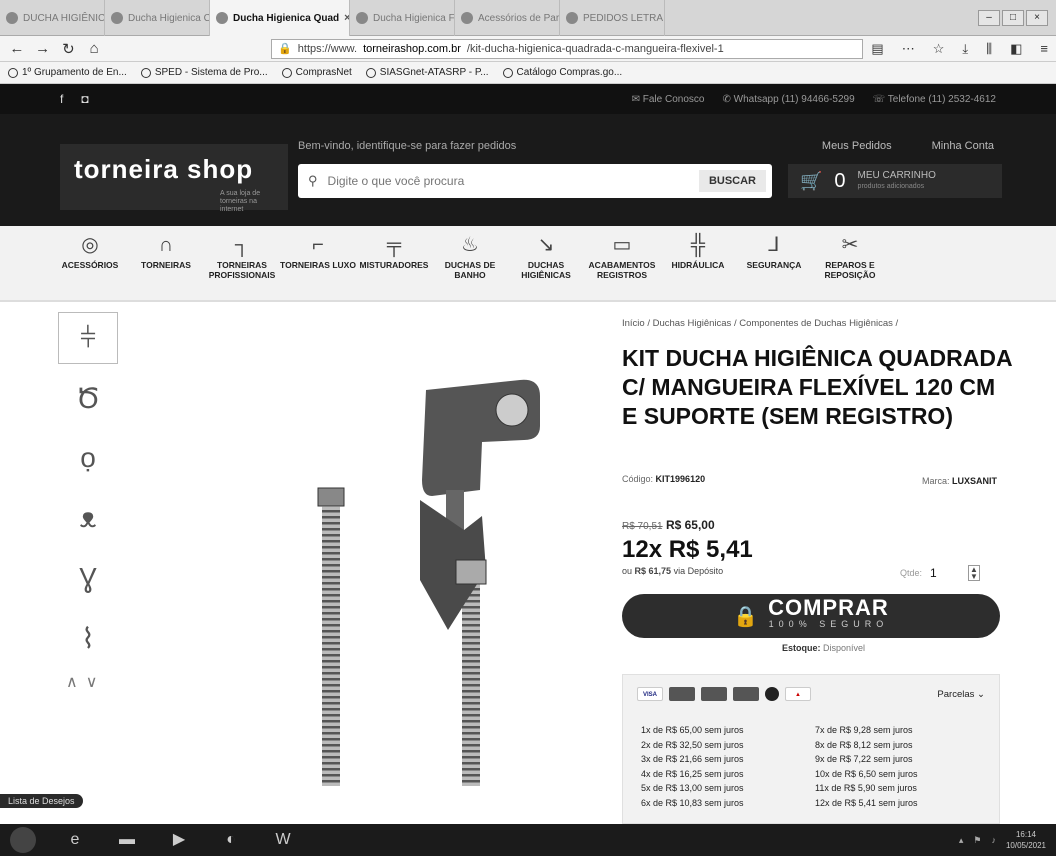 Image resolution: width=1056 pixels, height=856 pixels. I want to click on network-icon: ▴, so click(961, 840).